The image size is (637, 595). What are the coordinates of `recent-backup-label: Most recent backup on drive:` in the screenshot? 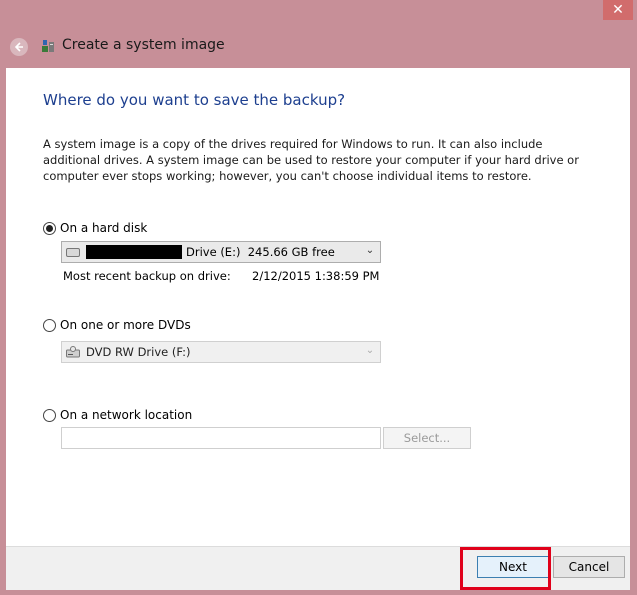 It's located at (147, 276).